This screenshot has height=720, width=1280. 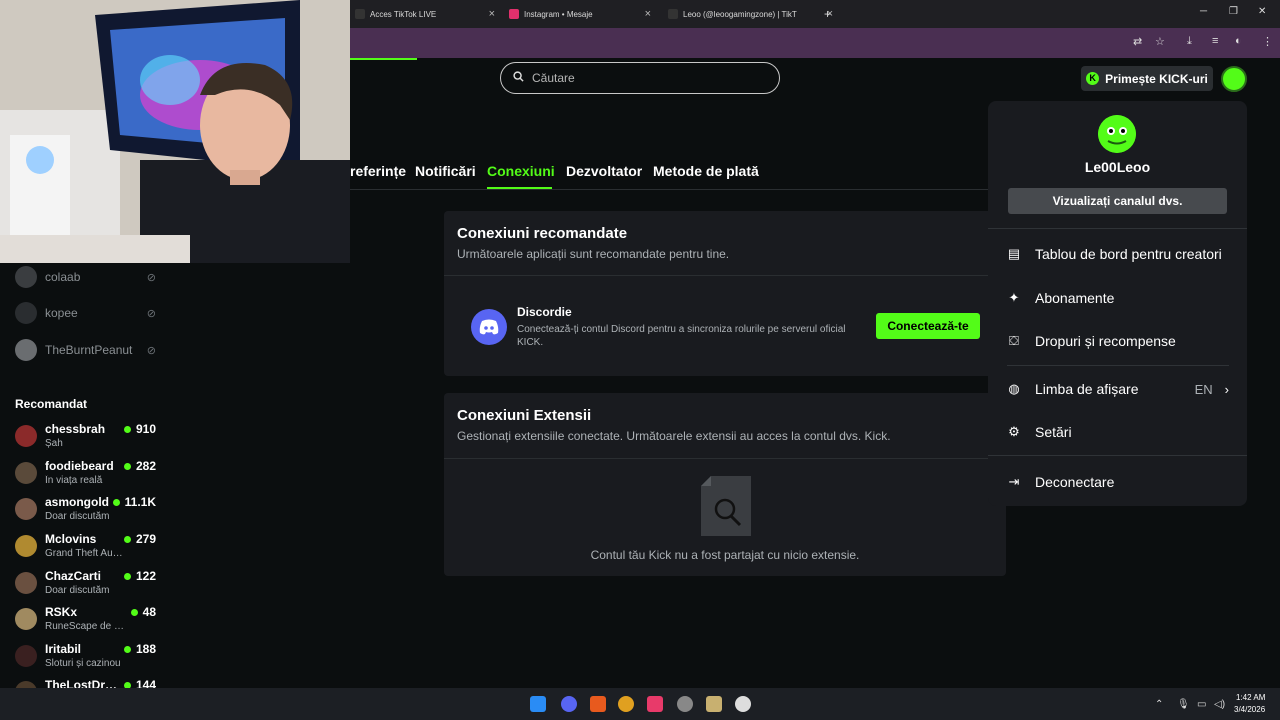 I want to click on bookmark-star-icon: ☆, so click(x=1160, y=41).